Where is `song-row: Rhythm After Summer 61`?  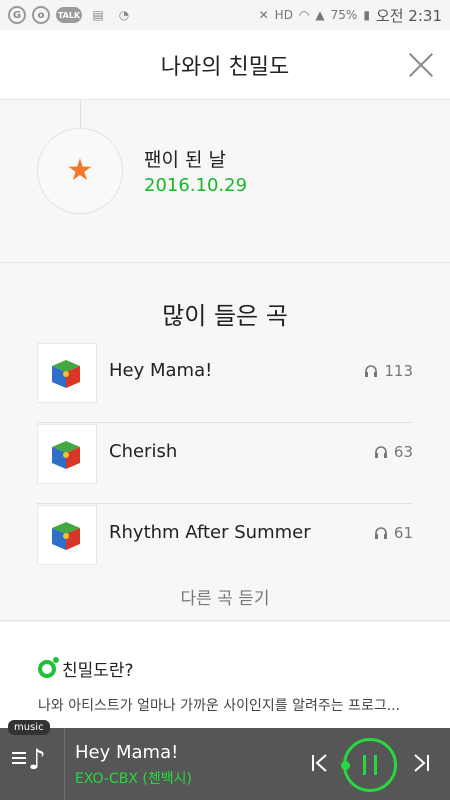 song-row: Rhythm After Summer 61 is located at coordinates (225, 544).